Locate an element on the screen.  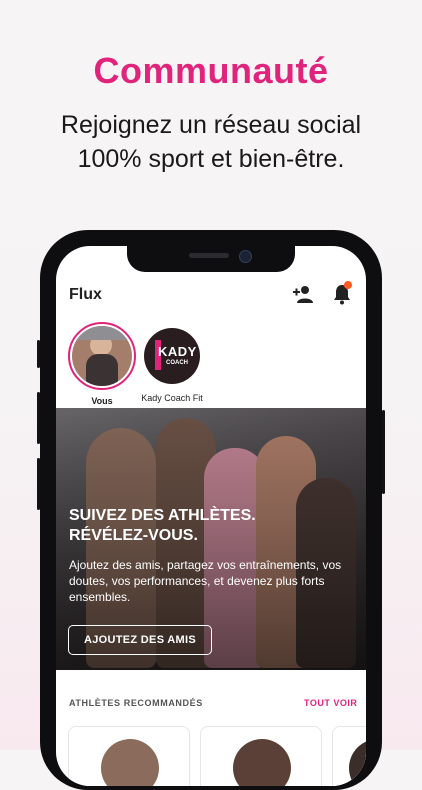
kady-coach-logo: KADY COACH is located at coordinates (172, 356).